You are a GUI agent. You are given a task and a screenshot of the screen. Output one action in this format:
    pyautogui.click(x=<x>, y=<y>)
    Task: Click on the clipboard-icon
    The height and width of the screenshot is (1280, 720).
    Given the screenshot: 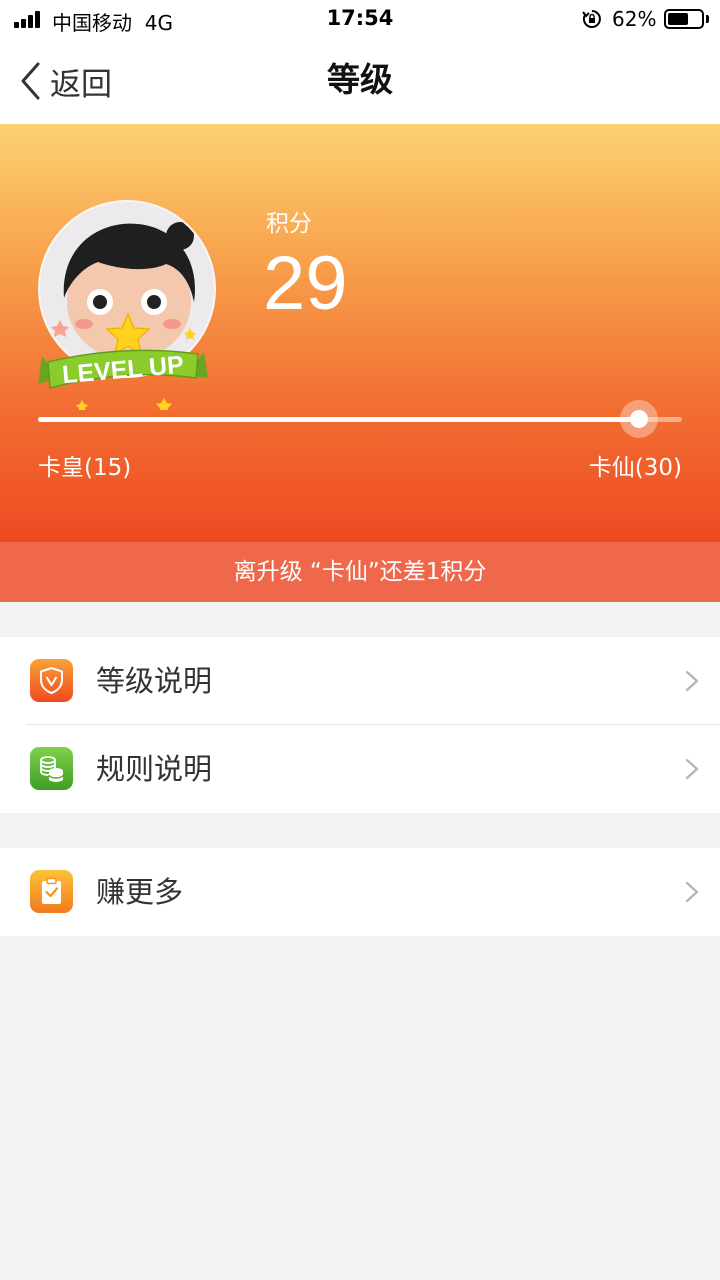 What is the action you would take?
    pyautogui.click(x=51, y=891)
    